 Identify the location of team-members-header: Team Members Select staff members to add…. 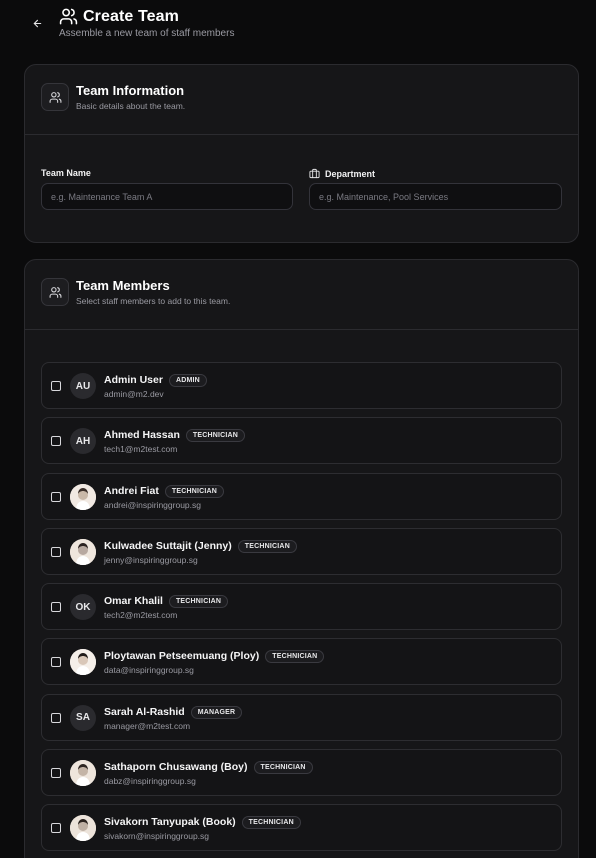
(301, 295).